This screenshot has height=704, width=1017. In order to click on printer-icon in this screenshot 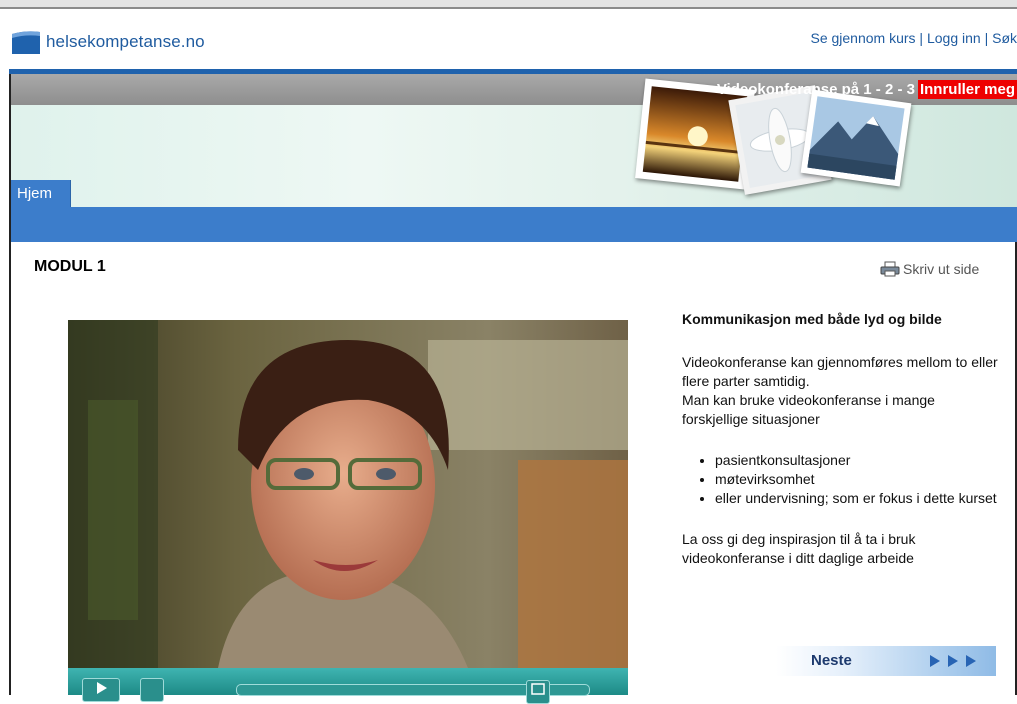, I will do `click(890, 269)`.